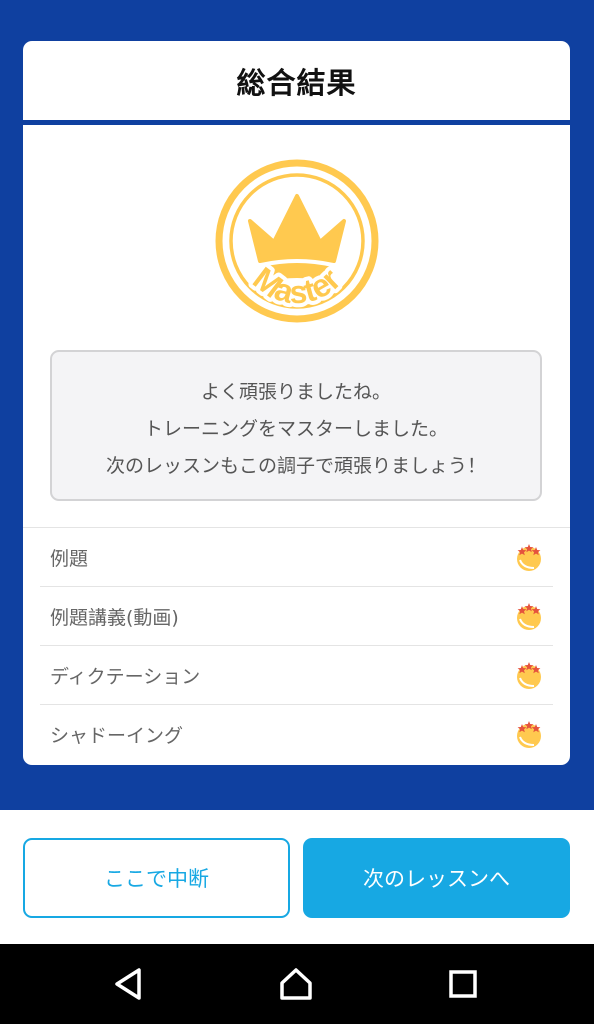 This screenshot has height=1024, width=594. I want to click on recents-icon, so click(463, 984).